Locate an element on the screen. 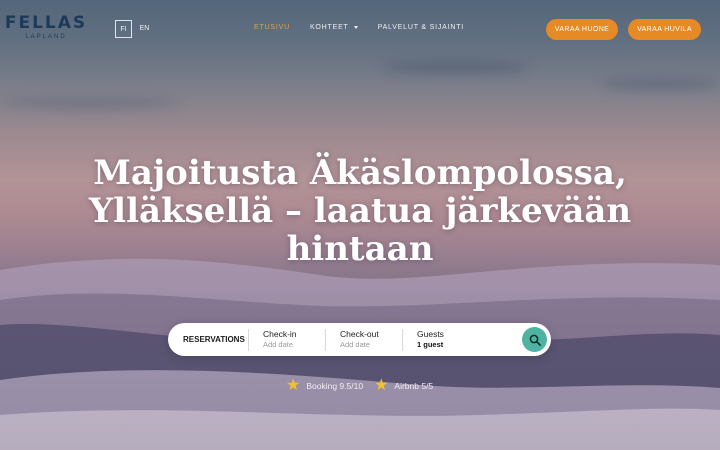 This screenshot has height=450, width=720. search-button is located at coordinates (534, 339).